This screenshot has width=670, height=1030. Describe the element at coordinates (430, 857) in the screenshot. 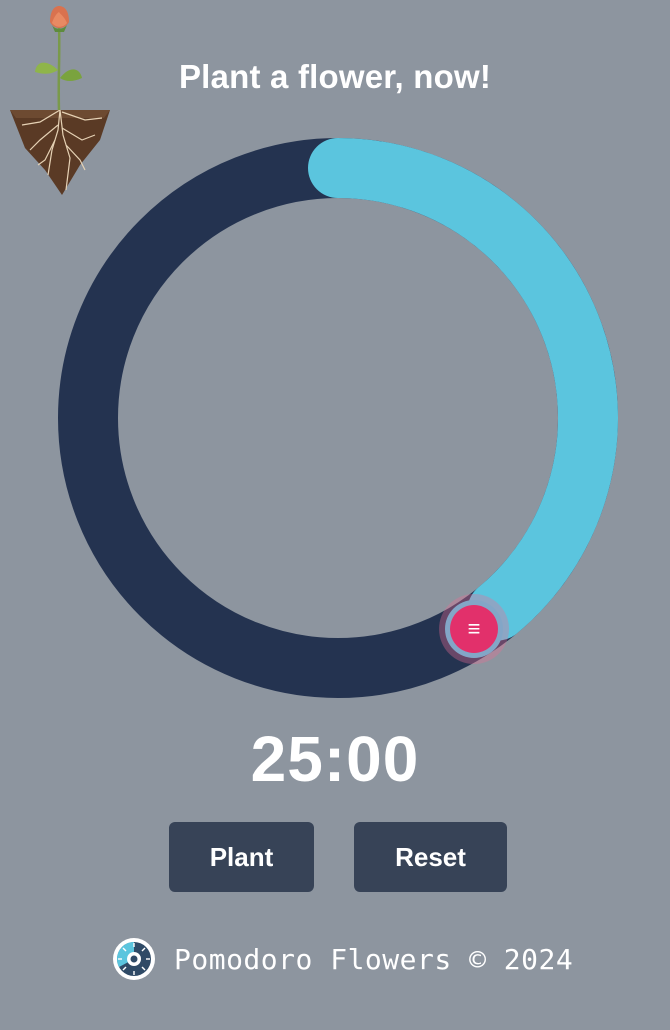

I see `reset-button: Reset` at that location.